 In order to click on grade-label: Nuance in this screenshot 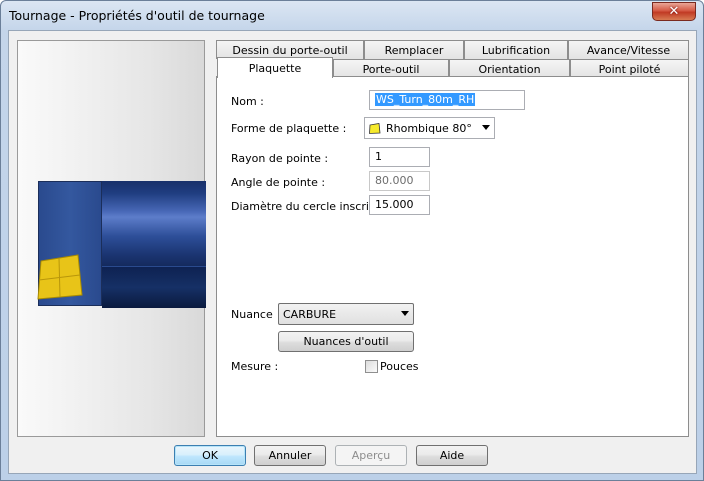, I will do `click(252, 314)`.